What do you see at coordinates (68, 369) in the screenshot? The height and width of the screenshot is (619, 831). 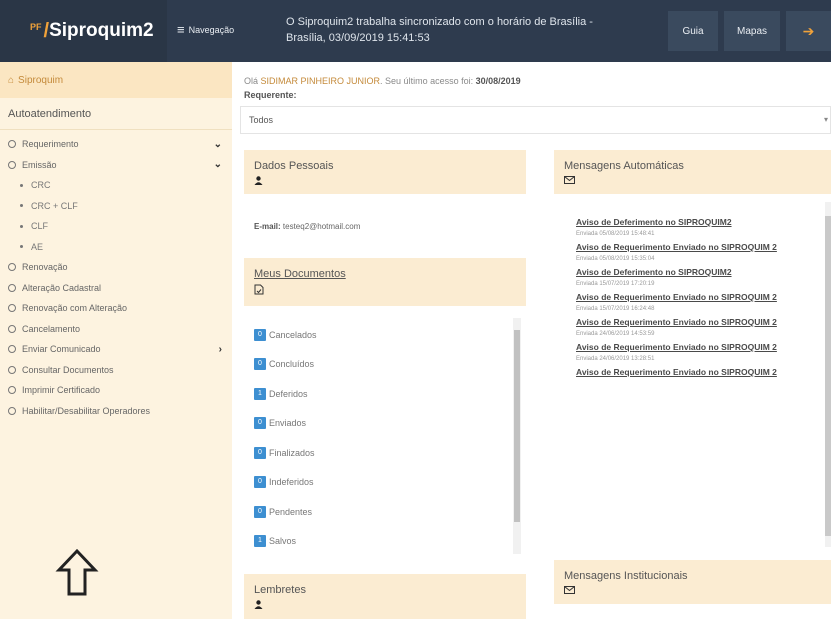 I see `sidebar-item-label: Consultar Documentos` at bounding box center [68, 369].